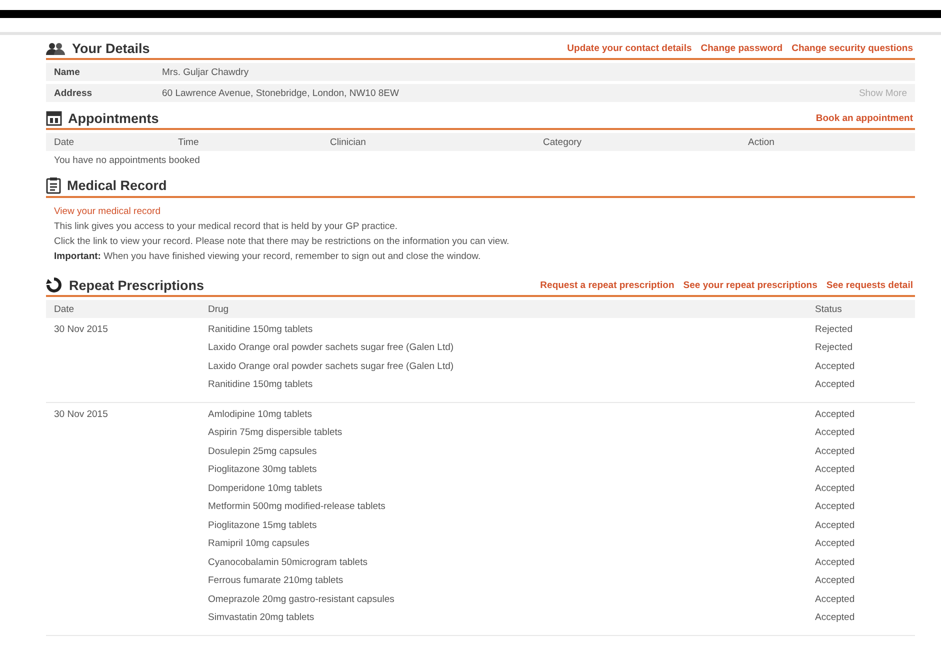  What do you see at coordinates (219, 309) in the screenshot?
I see `column-header: Drug` at bounding box center [219, 309].